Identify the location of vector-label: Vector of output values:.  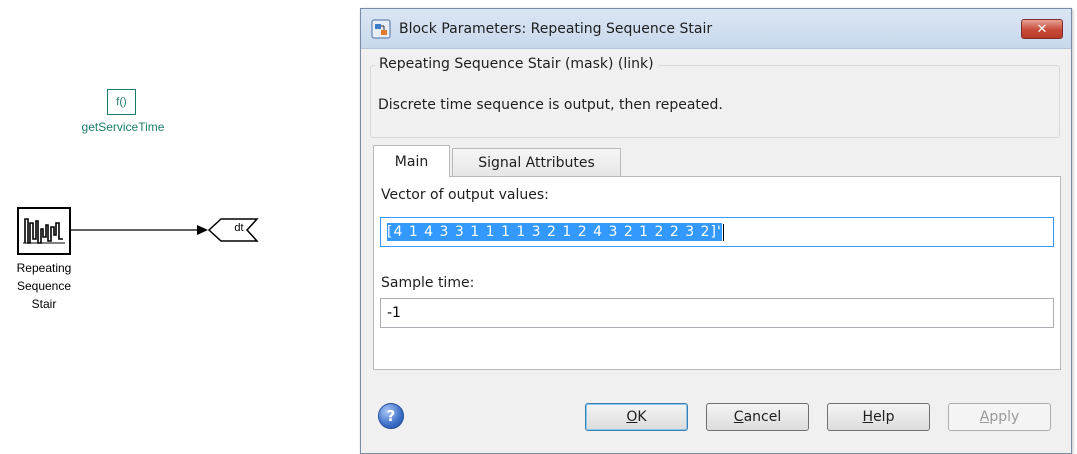
(465, 195).